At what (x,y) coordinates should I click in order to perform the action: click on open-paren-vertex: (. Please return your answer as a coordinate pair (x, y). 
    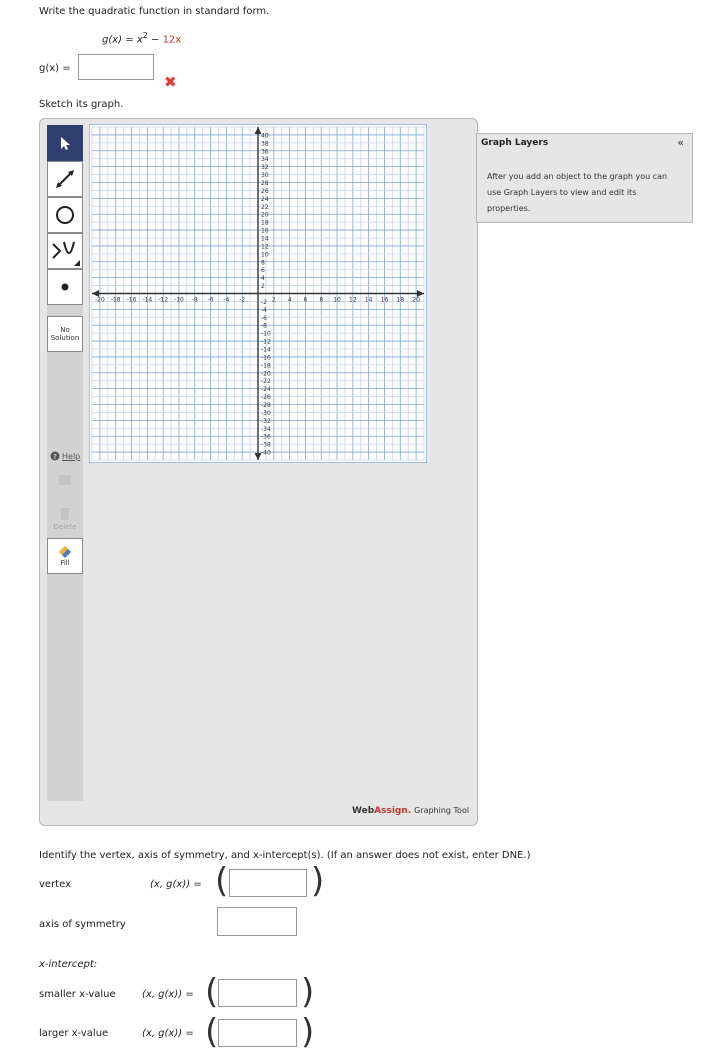
    Looking at the image, I should click on (222, 881).